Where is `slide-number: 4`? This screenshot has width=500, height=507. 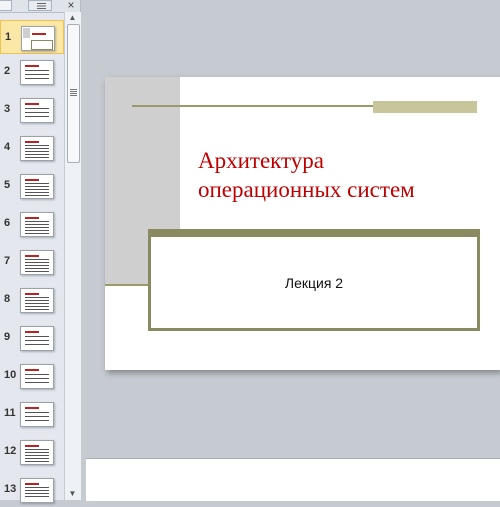 slide-number: 4 is located at coordinates (7, 147).